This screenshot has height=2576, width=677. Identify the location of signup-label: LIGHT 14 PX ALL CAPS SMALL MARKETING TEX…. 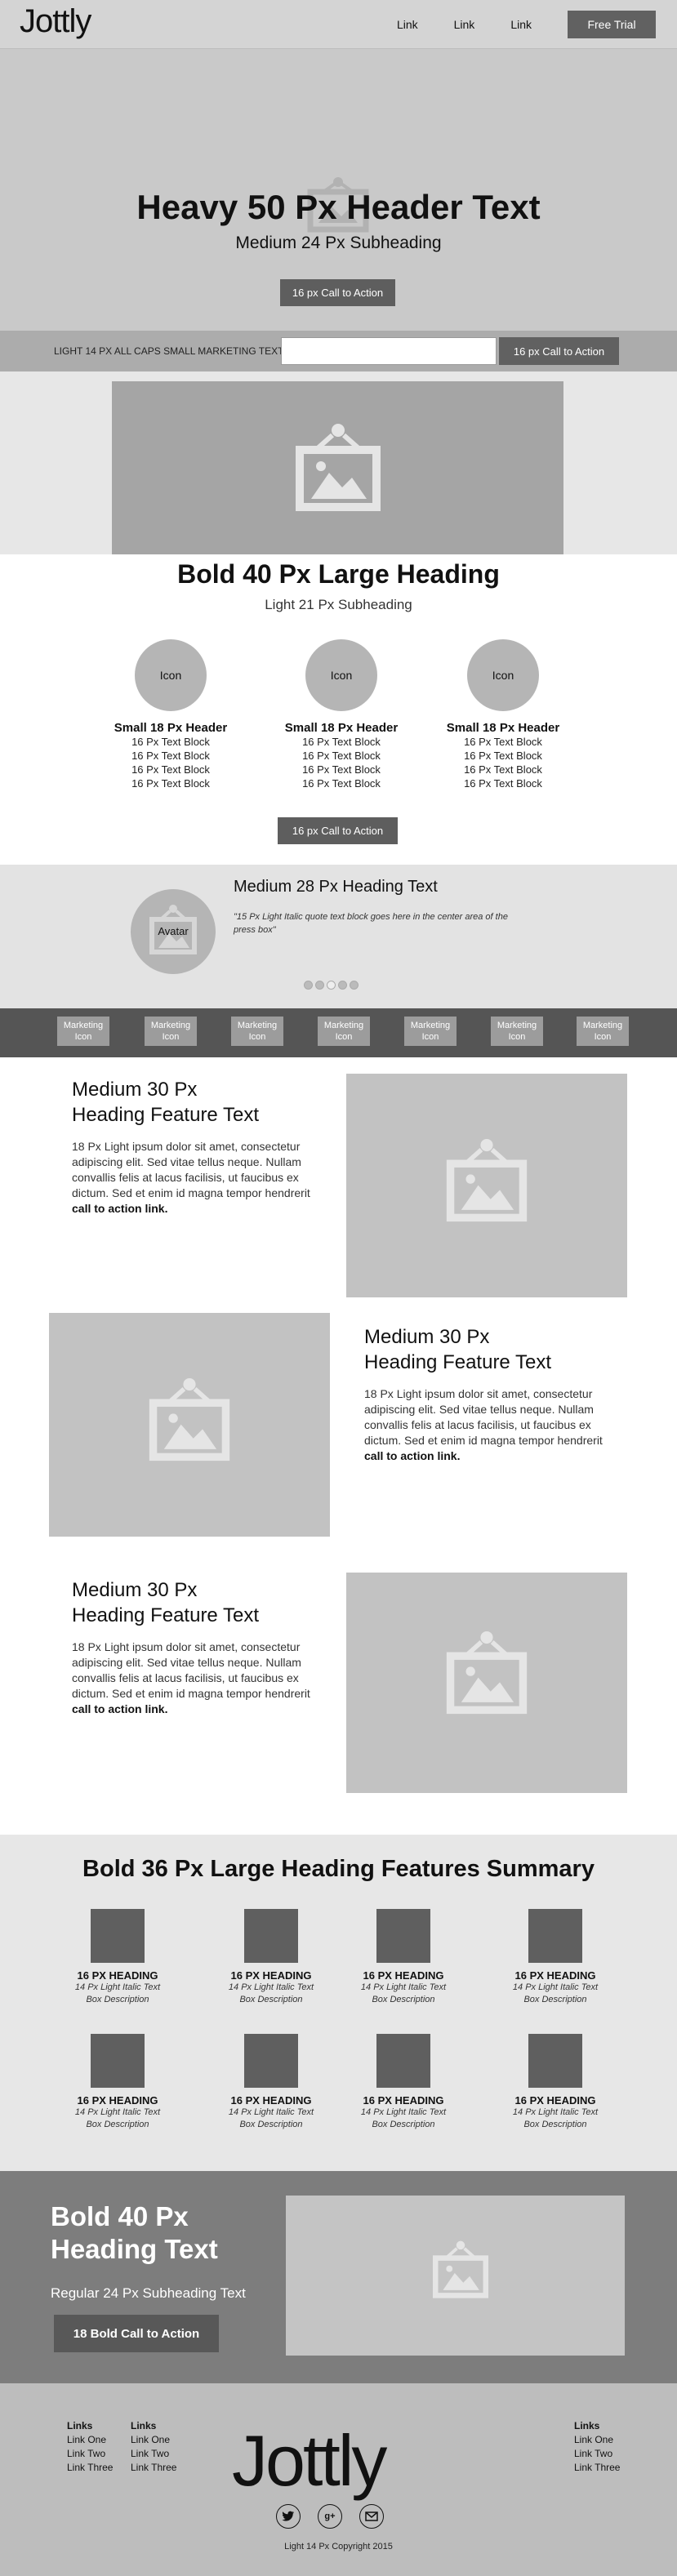
(169, 351).